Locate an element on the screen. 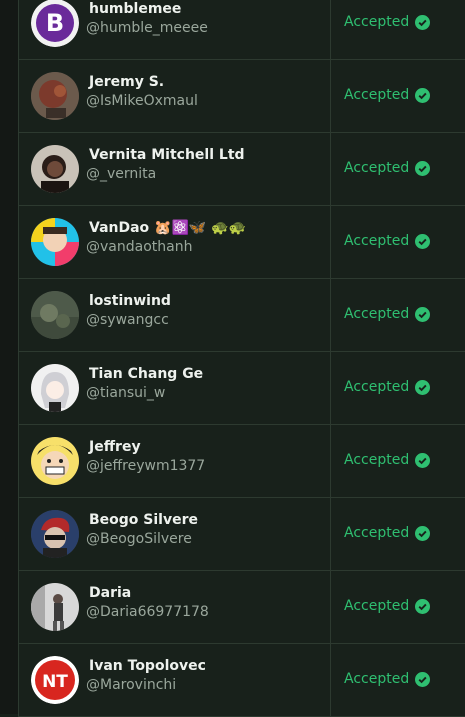  user-handle: @_vernita is located at coordinates (121, 174).